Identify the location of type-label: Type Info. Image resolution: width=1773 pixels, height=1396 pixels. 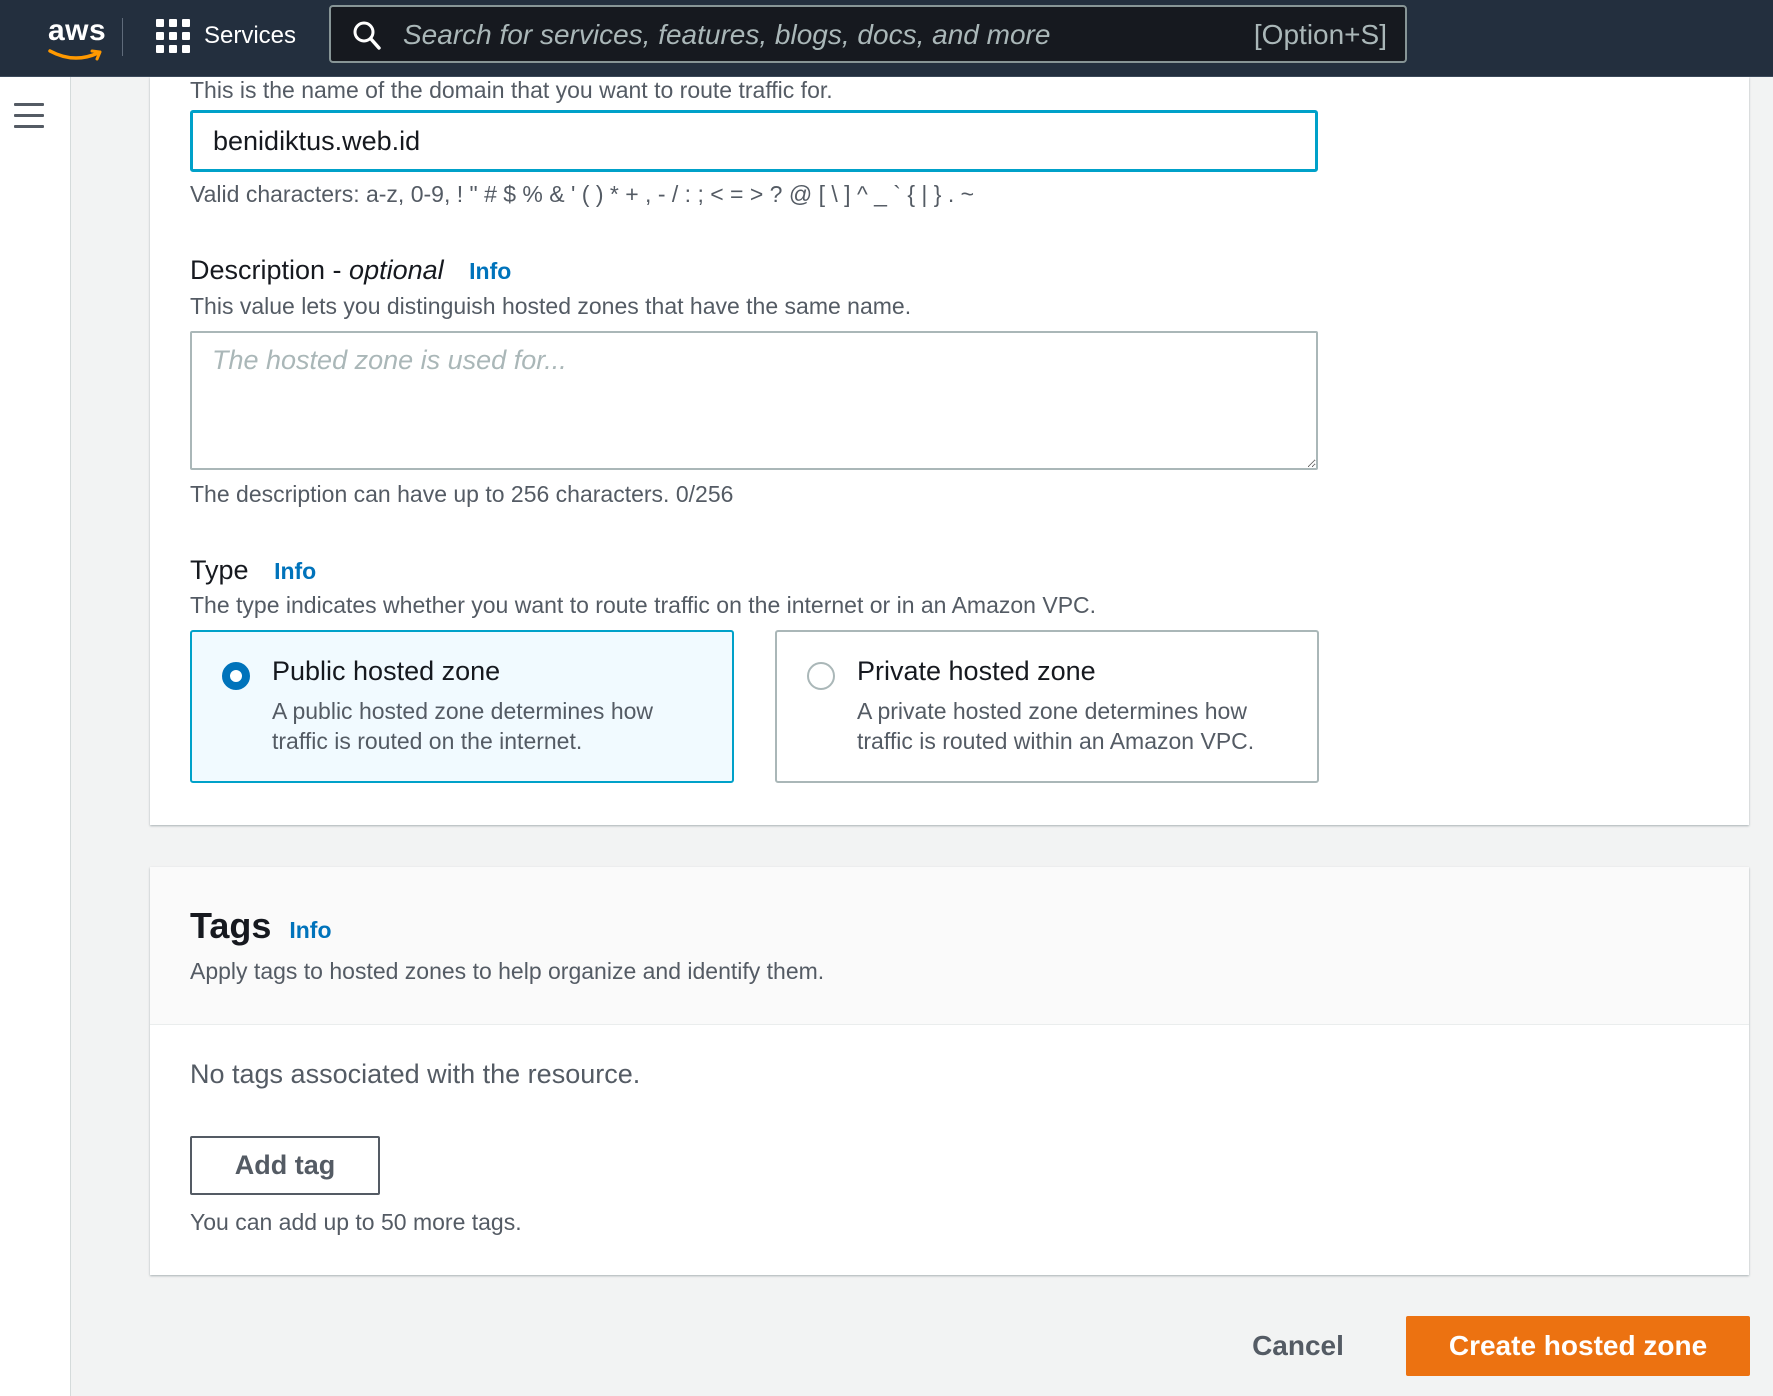
(253, 570).